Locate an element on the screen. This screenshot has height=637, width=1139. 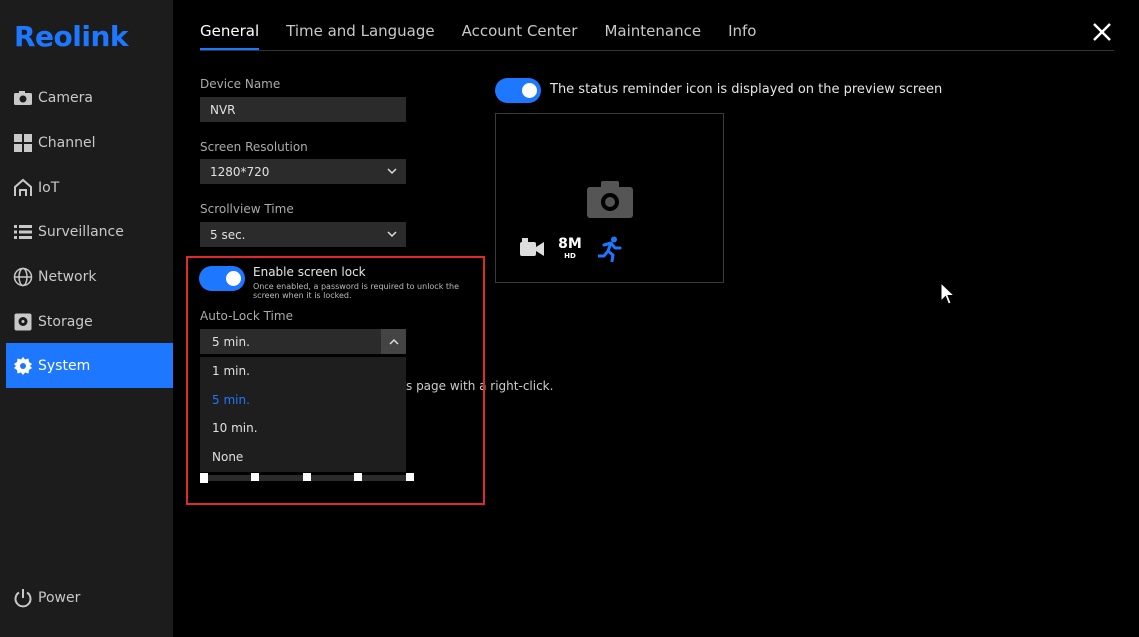
sidebar-item-label: IoT is located at coordinates (49, 187).